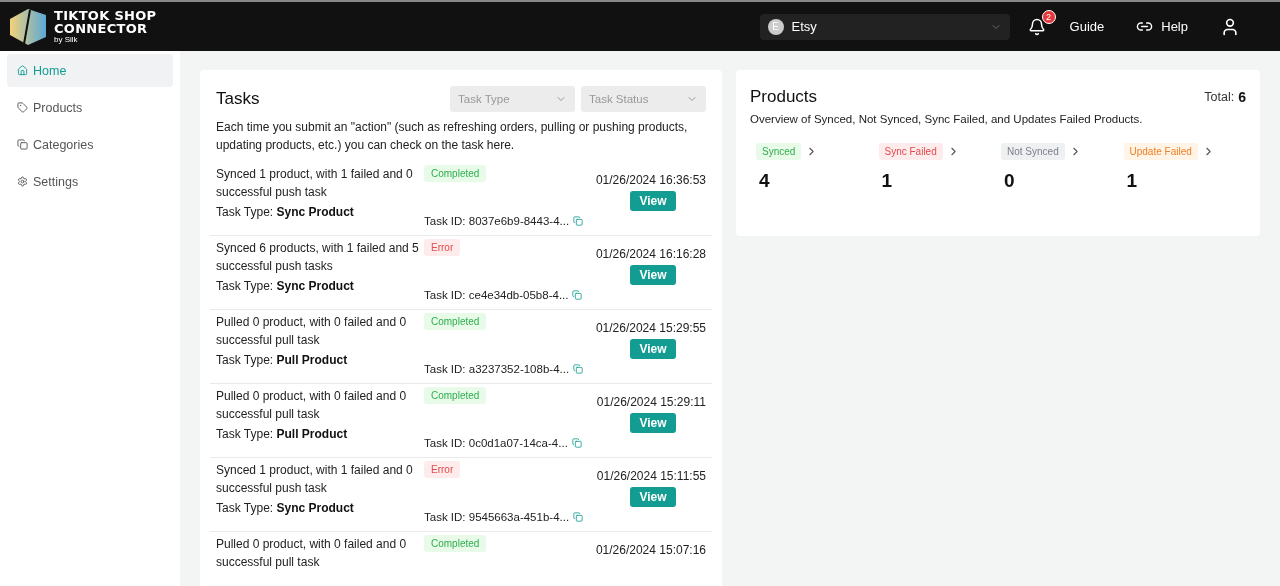 The height and width of the screenshot is (586, 1280). What do you see at coordinates (238, 99) in the screenshot?
I see `tasks-title: Tasks` at bounding box center [238, 99].